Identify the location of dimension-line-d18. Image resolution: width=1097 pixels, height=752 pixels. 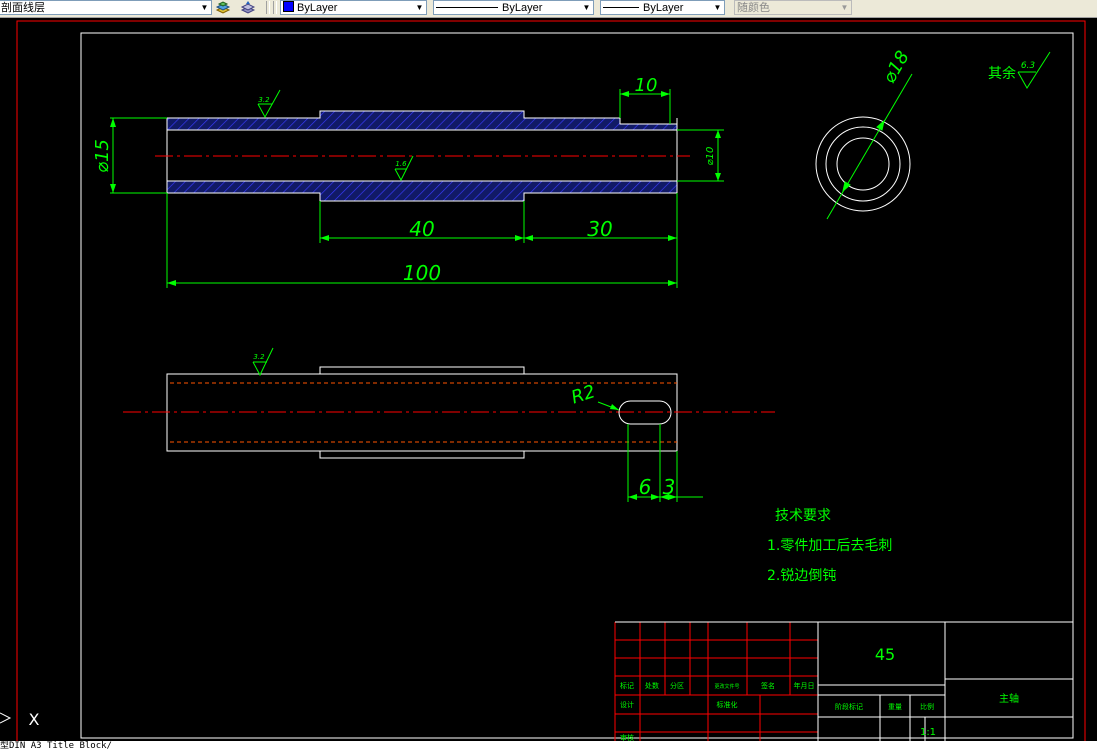
(869, 146).